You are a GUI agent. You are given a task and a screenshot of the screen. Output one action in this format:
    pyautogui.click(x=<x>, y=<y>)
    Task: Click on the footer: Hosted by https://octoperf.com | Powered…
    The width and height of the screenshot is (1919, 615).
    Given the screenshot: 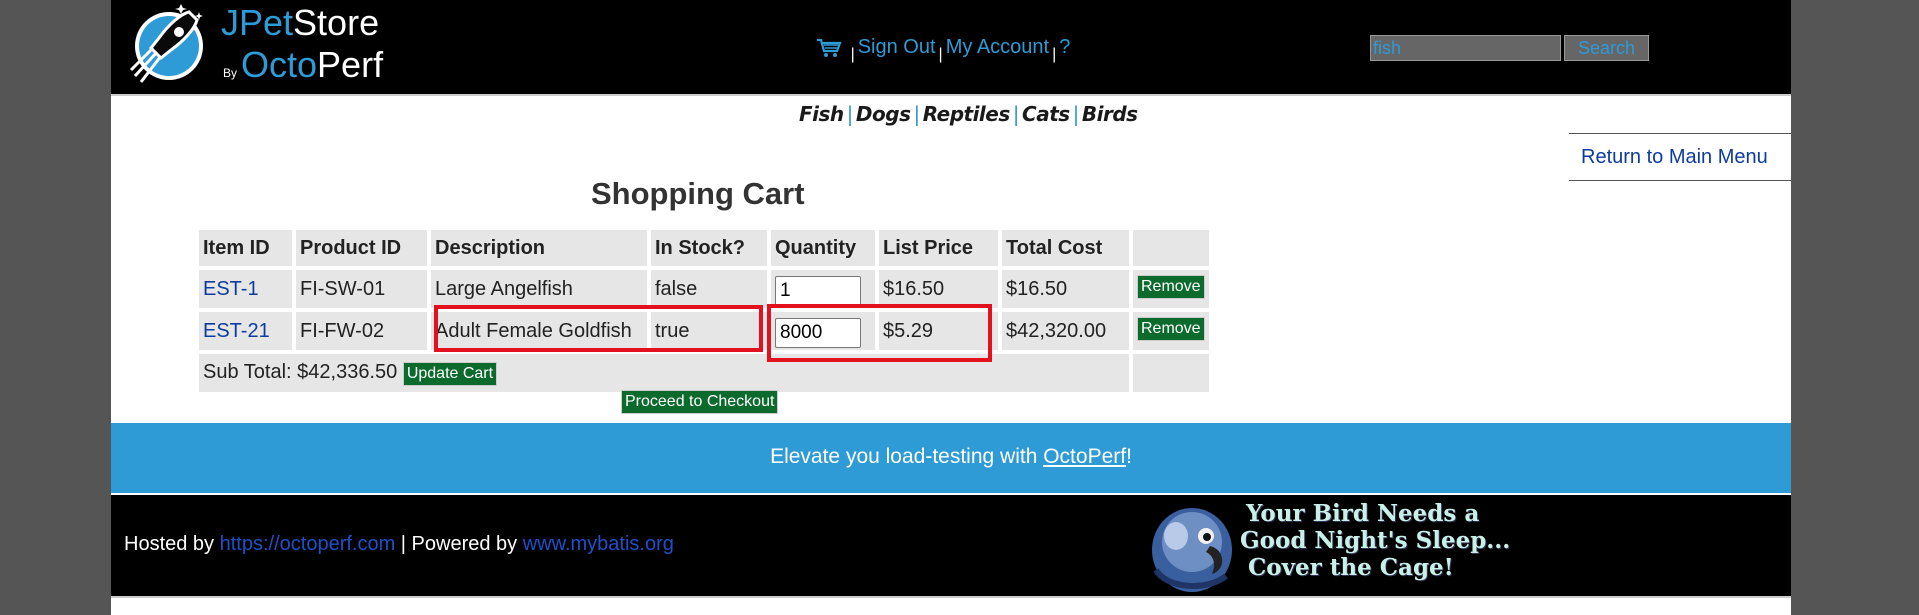 What is the action you would take?
    pyautogui.click(x=951, y=546)
    